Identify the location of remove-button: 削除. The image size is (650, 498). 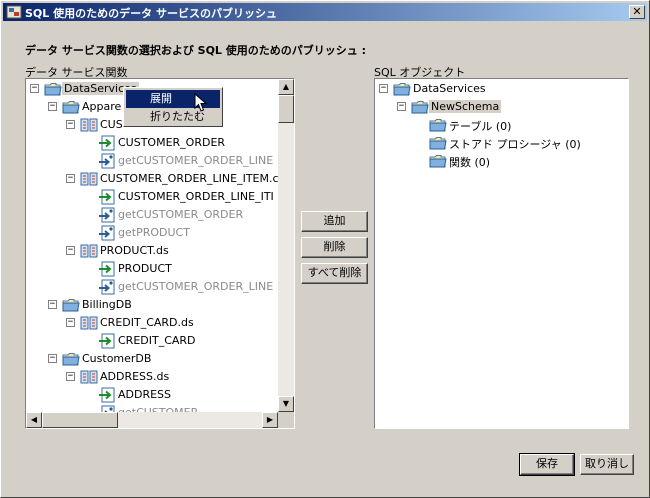
(334, 247).